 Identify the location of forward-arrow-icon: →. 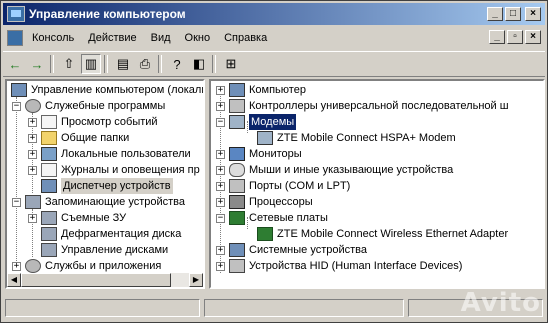
(37, 64).